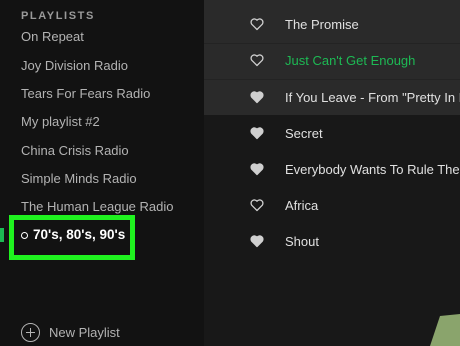 The height and width of the screenshot is (346, 460). What do you see at coordinates (332, 242) in the screenshot?
I see `track-row: Shout` at bounding box center [332, 242].